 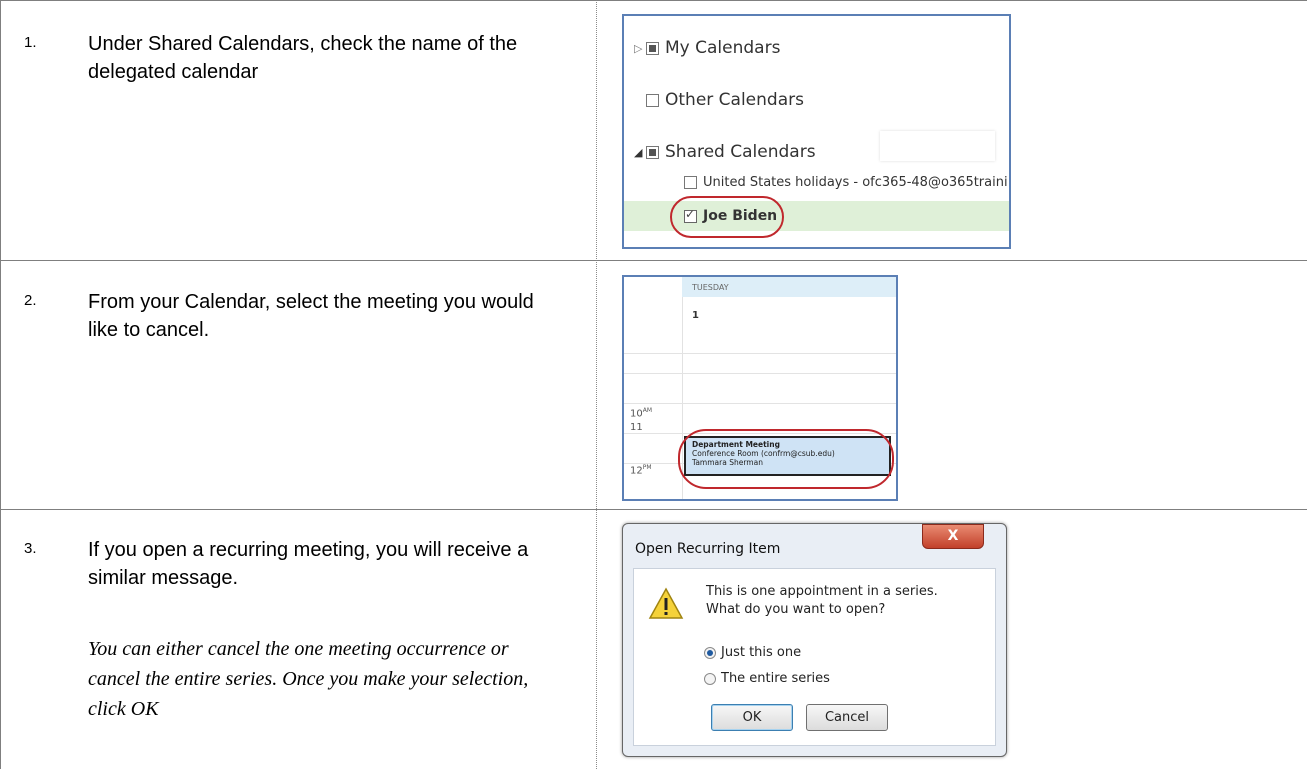 What do you see at coordinates (796, 609) in the screenshot?
I see `message-line: What do you want to open?` at bounding box center [796, 609].